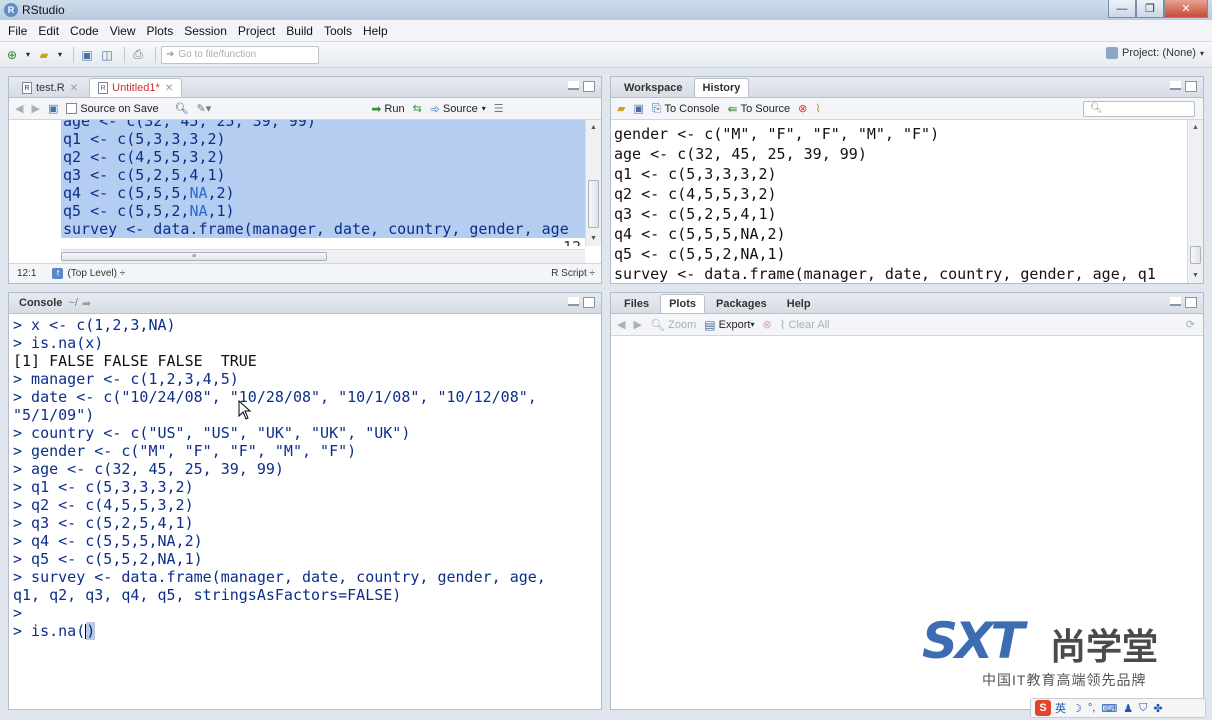 This screenshot has height=720, width=1212. Describe the element at coordinates (323, 157) in the screenshot. I see `code-line: q2 <- c(4,5,5,3,2)` at that location.